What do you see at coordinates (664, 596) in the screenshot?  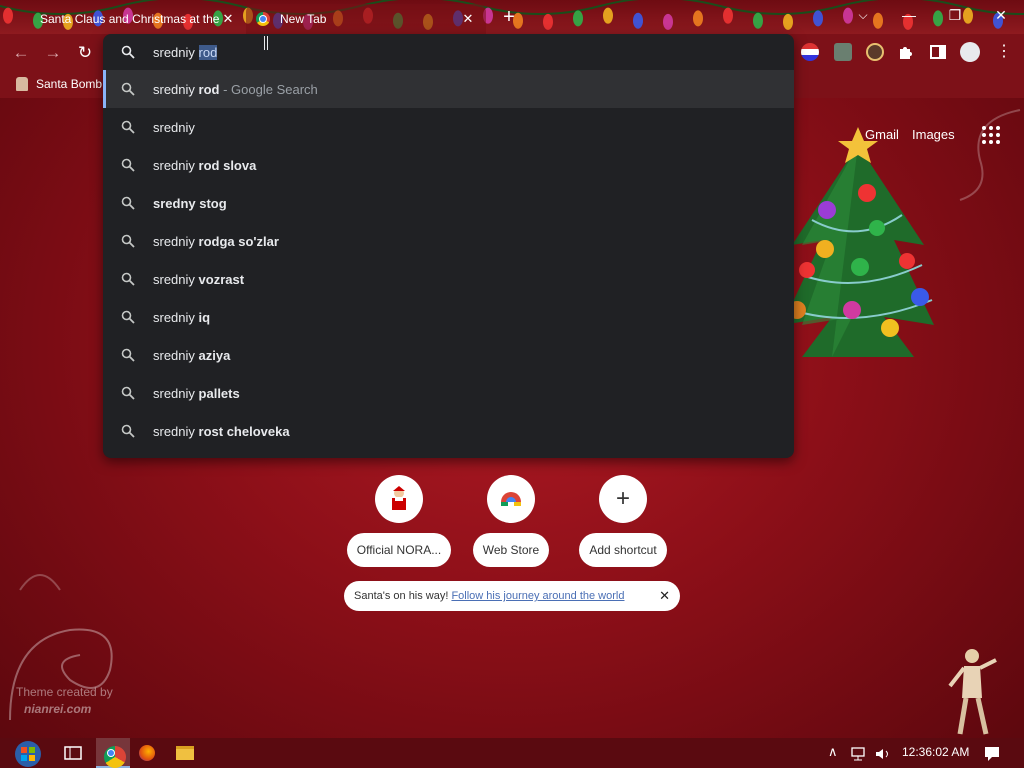 I see `close-icon: ✕` at bounding box center [664, 596].